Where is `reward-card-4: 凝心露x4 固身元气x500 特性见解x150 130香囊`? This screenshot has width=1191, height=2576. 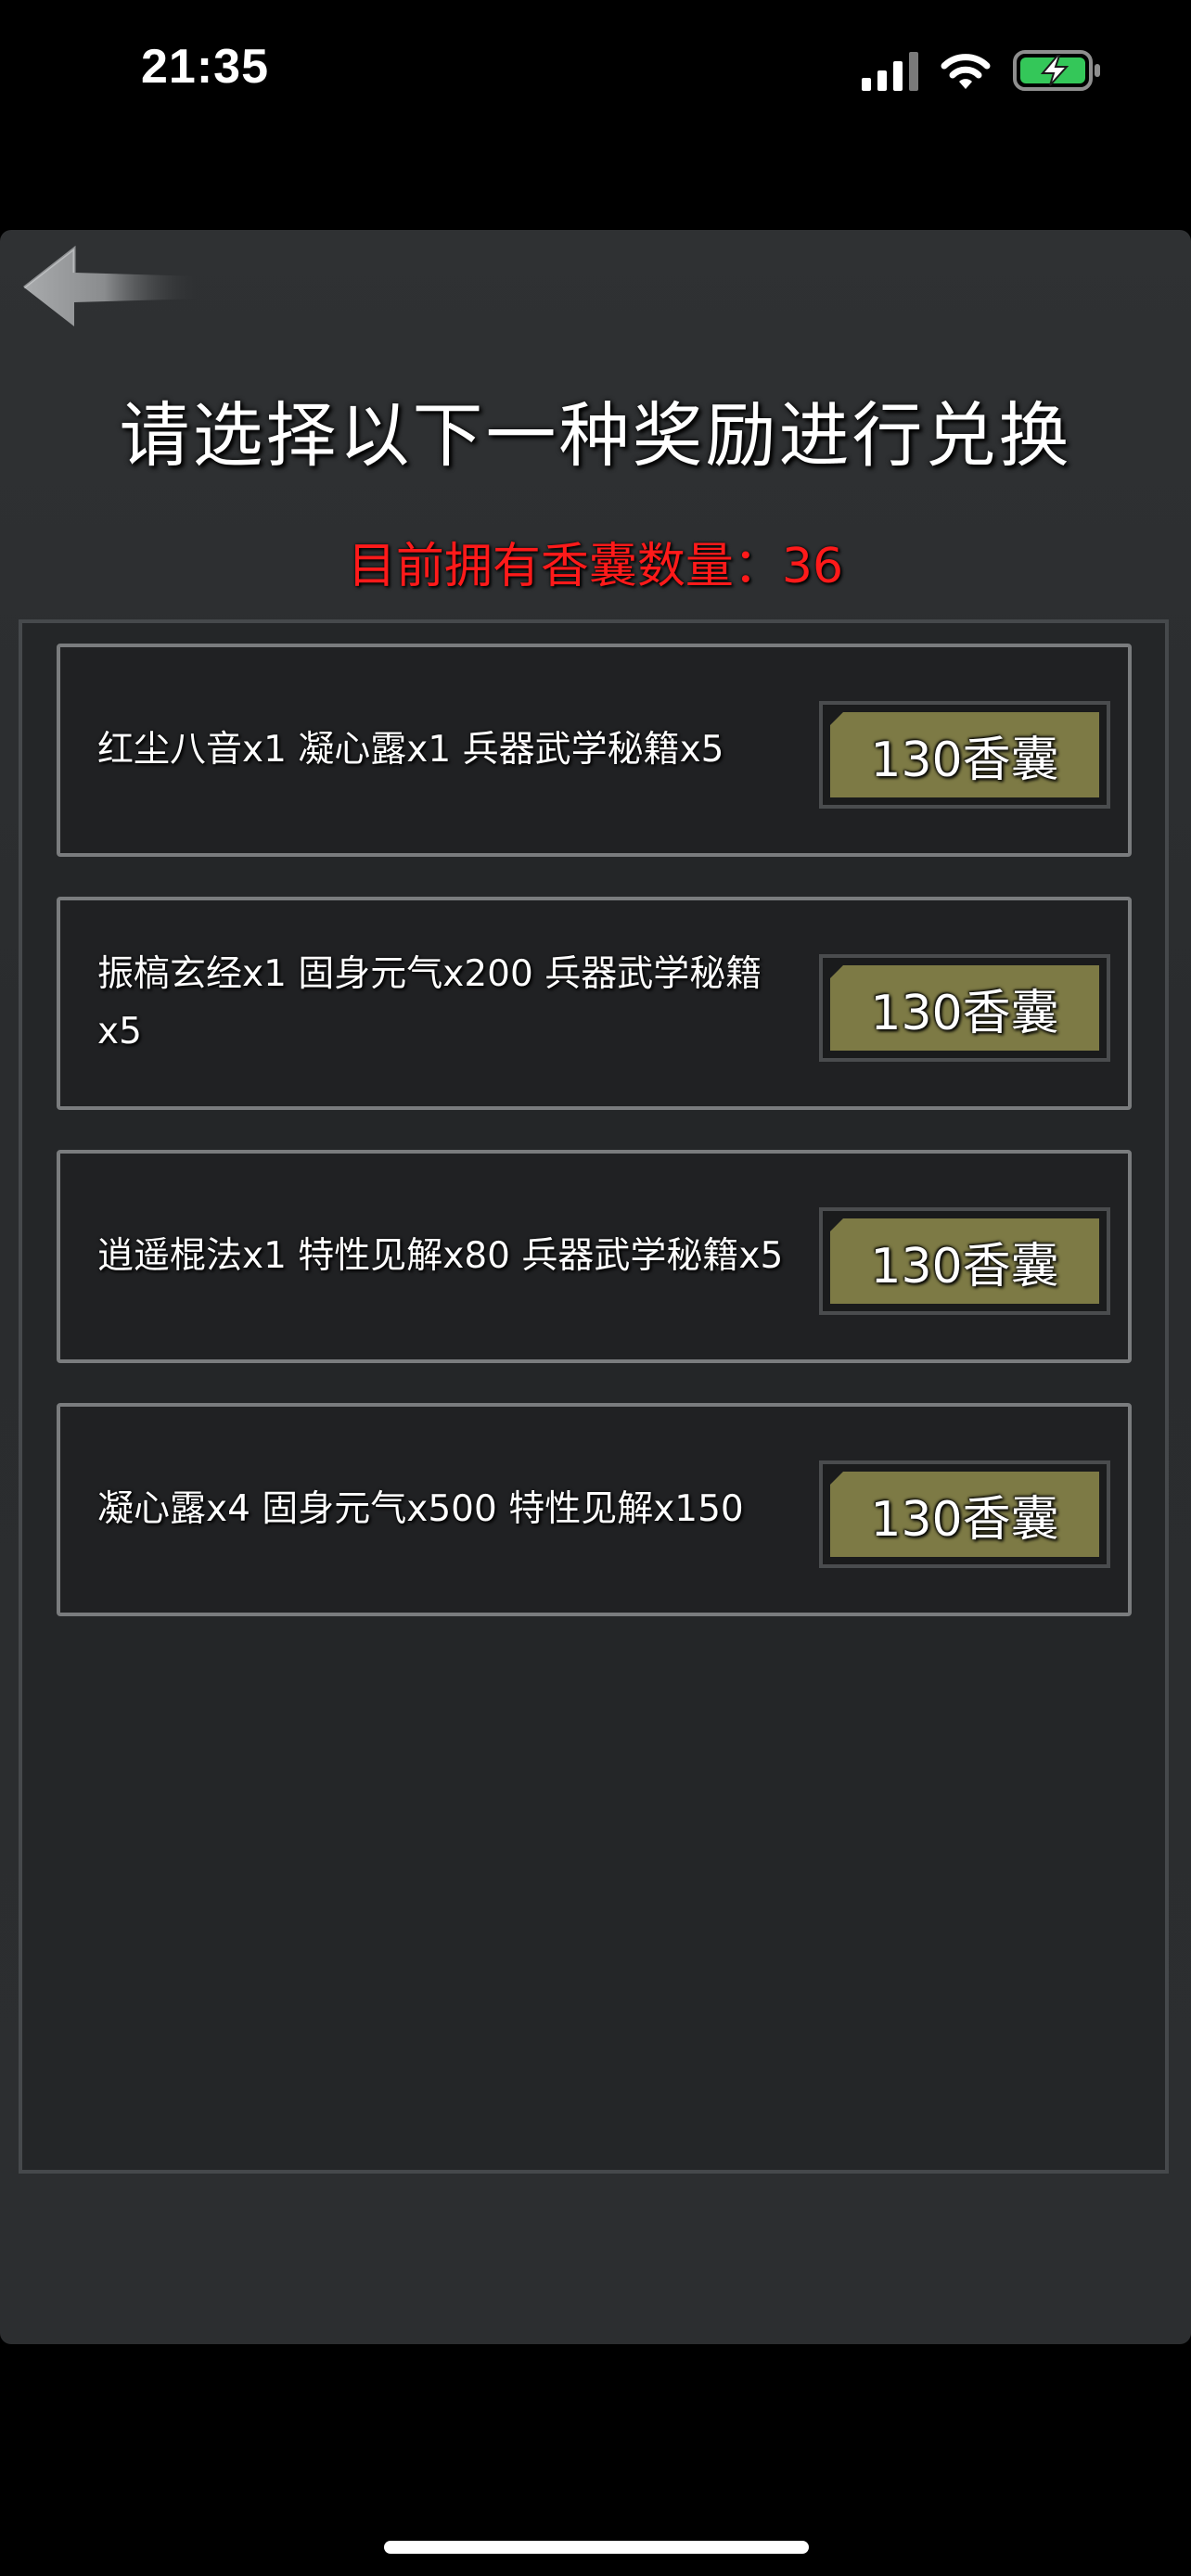
reward-card-4: 凝心露x4 固身元气x500 特性见解x150 130香囊 is located at coordinates (594, 1510).